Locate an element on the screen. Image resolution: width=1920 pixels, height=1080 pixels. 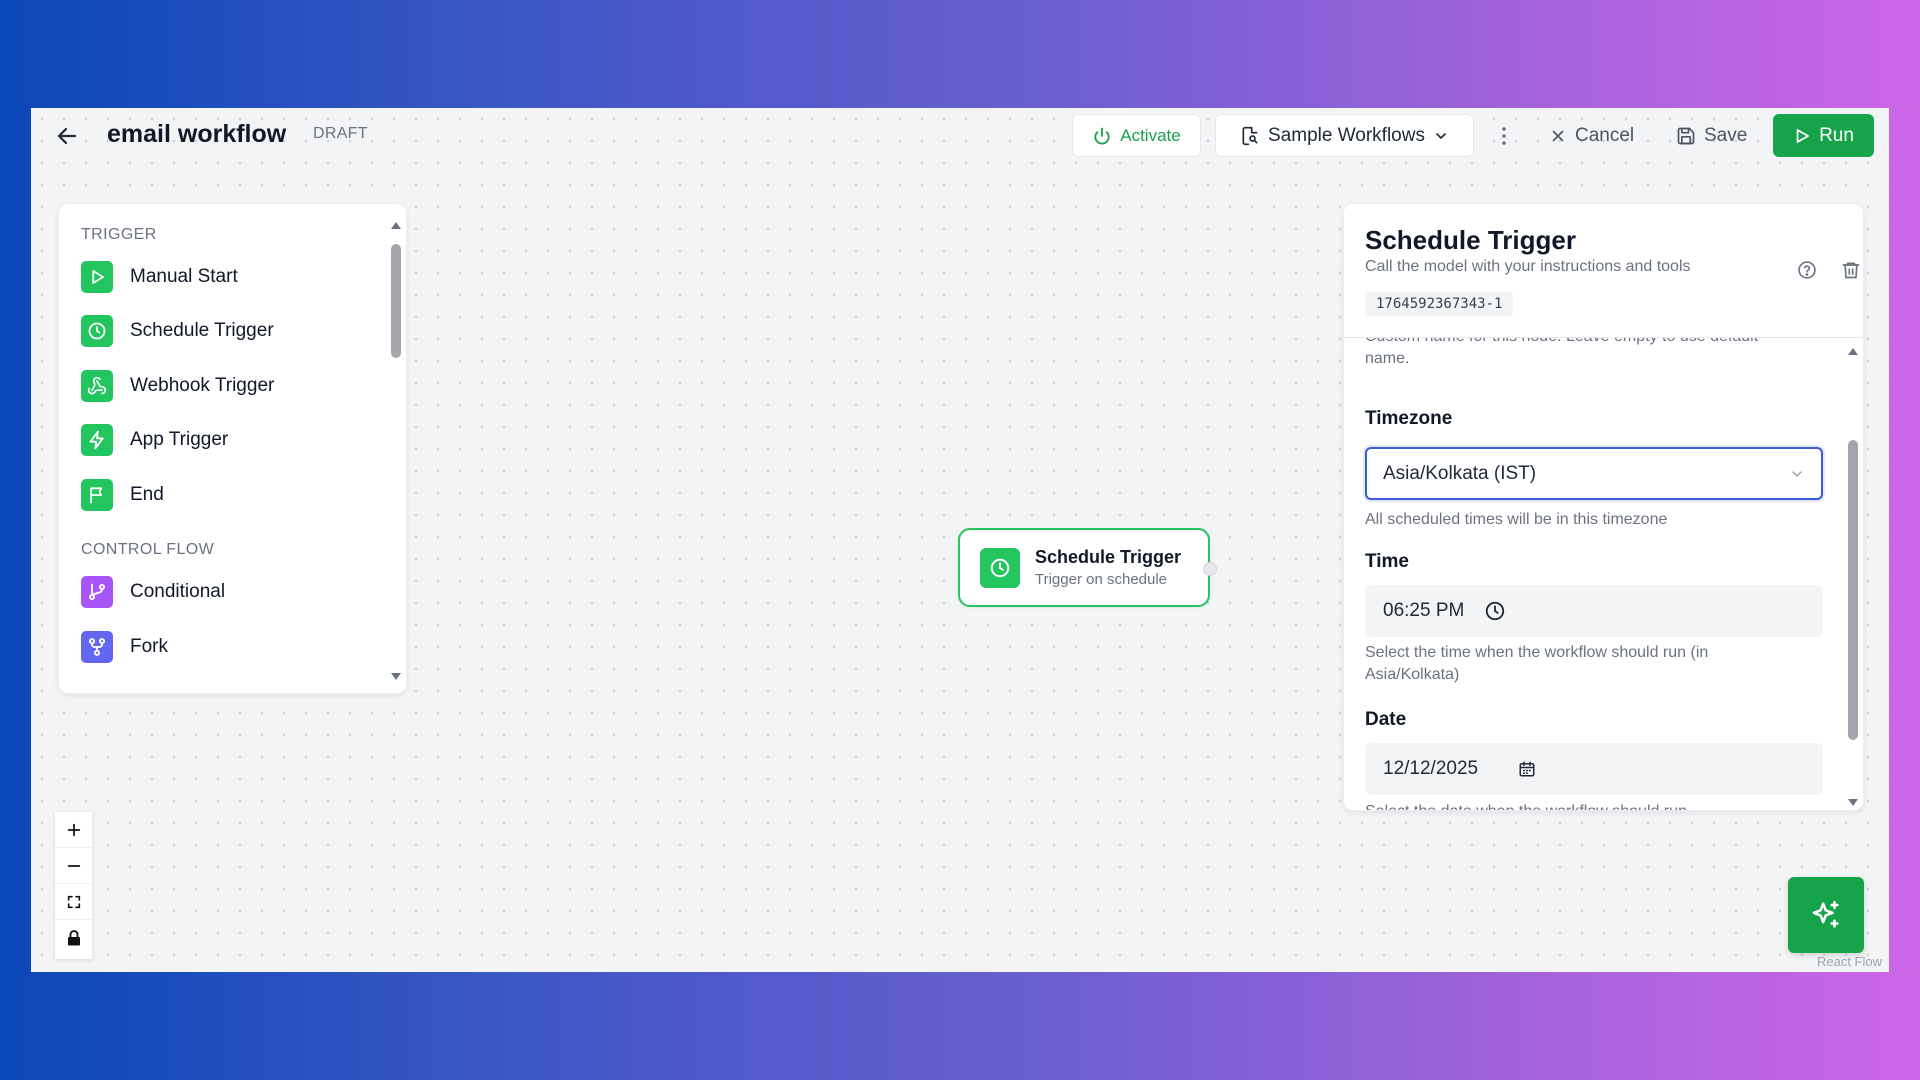
save-icon is located at coordinates (1686, 135).